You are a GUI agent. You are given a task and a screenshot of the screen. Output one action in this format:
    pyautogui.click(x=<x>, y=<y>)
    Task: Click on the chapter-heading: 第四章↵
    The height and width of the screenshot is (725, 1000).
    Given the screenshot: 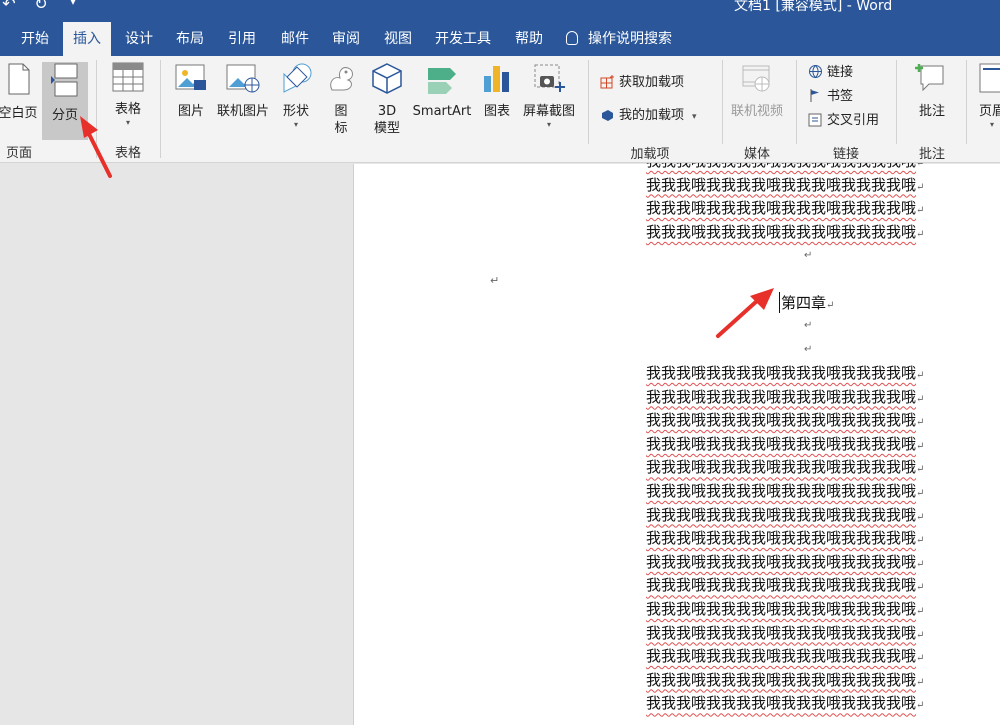 What is the action you would take?
    pyautogui.click(x=806, y=302)
    